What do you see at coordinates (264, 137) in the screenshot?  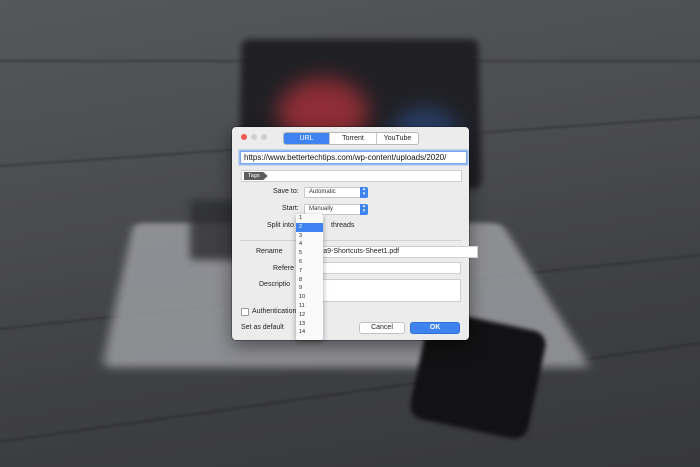 I see `maximize-window-icon` at bounding box center [264, 137].